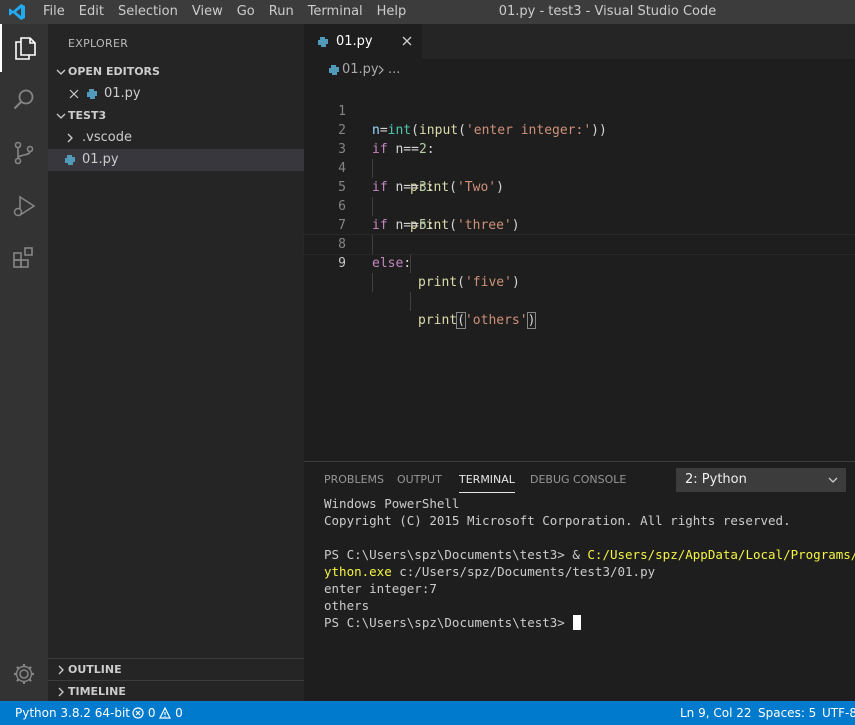  Describe the element at coordinates (716, 713) in the screenshot. I see `cursor-position: Ln 9, Col 22` at that location.